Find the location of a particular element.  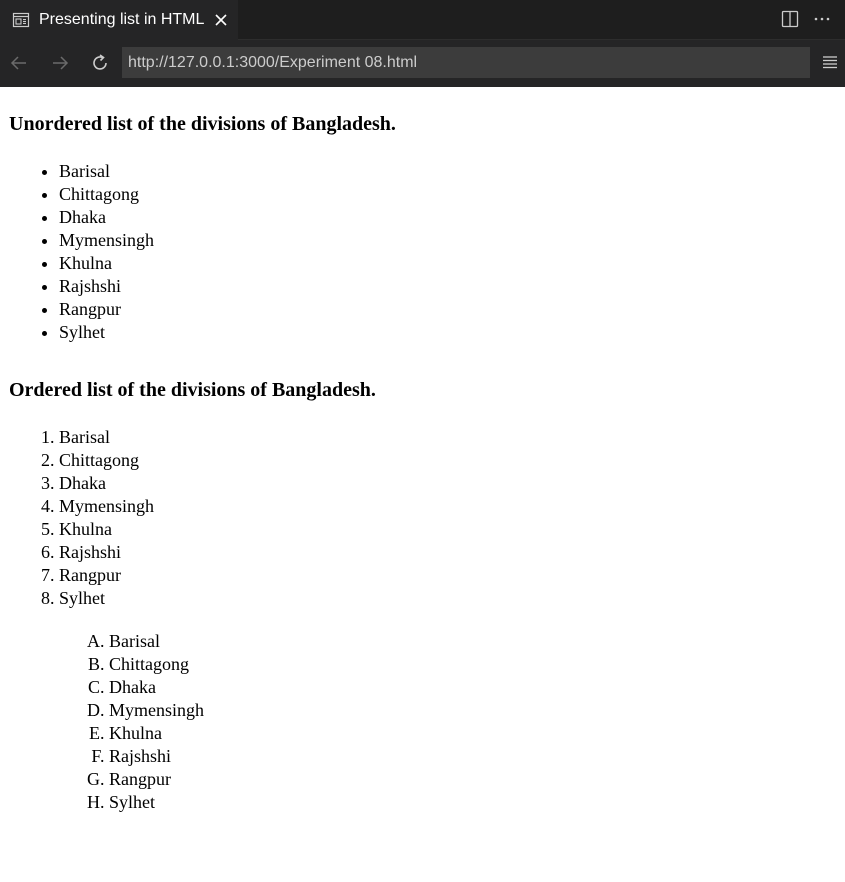

split-editor-icon is located at coordinates (790, 19).